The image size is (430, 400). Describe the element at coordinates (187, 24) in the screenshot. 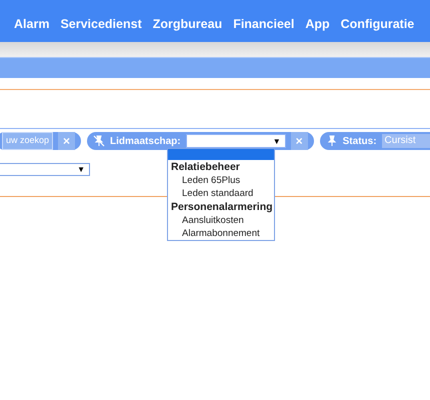

I see `nav-link: Zorgbureau` at that location.